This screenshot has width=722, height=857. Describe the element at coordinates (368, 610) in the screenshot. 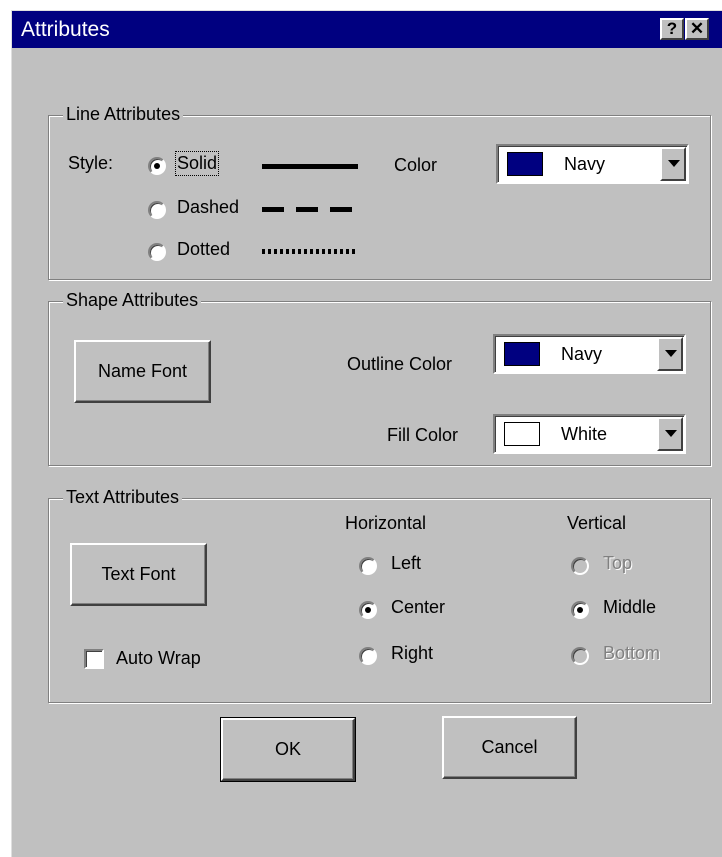

I see `radio-h-center` at that location.